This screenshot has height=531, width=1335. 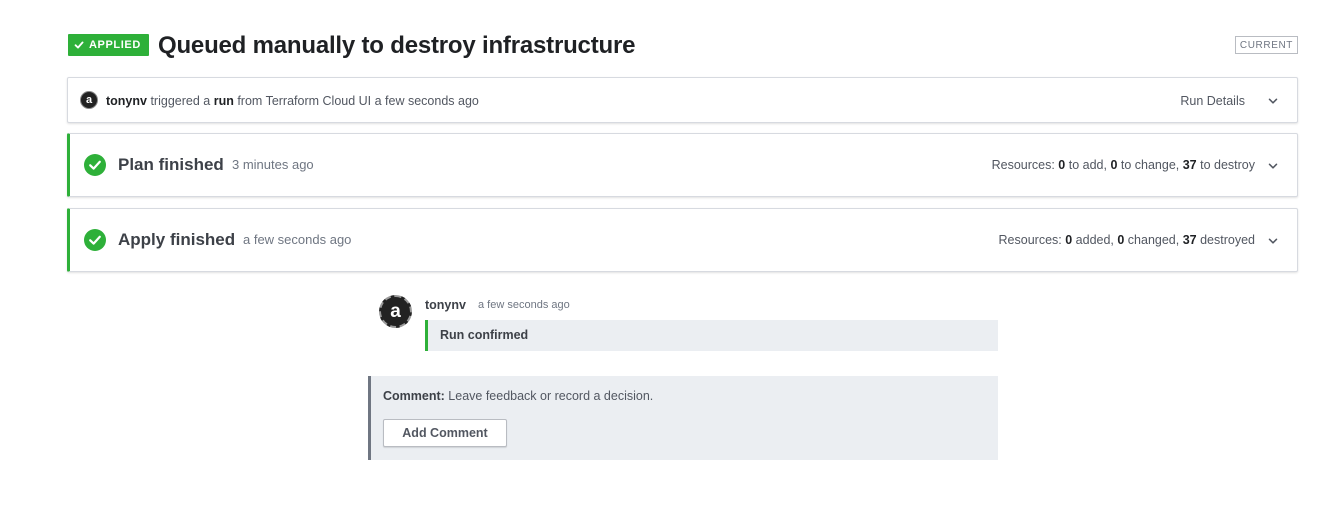 What do you see at coordinates (171, 164) in the screenshot?
I see `plan-title: Plan finished` at bounding box center [171, 164].